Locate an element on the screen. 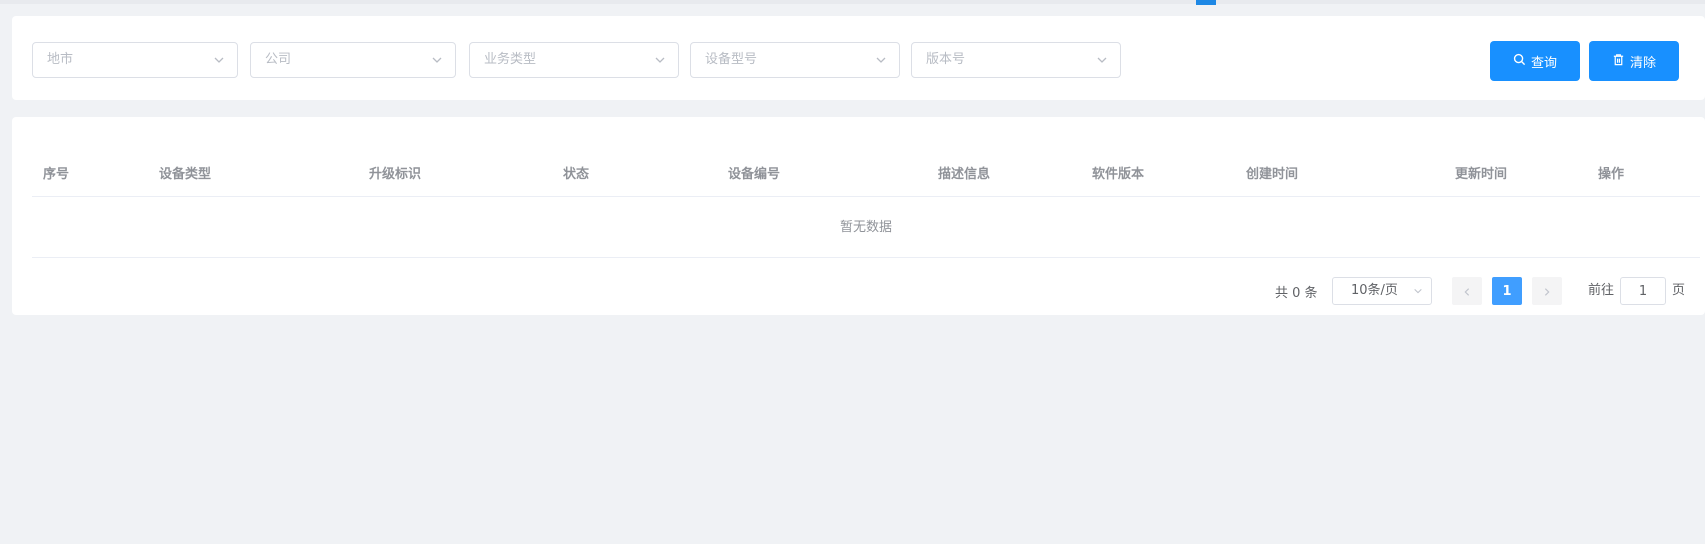  column-header-actions: 操作 is located at coordinates (1611, 174).